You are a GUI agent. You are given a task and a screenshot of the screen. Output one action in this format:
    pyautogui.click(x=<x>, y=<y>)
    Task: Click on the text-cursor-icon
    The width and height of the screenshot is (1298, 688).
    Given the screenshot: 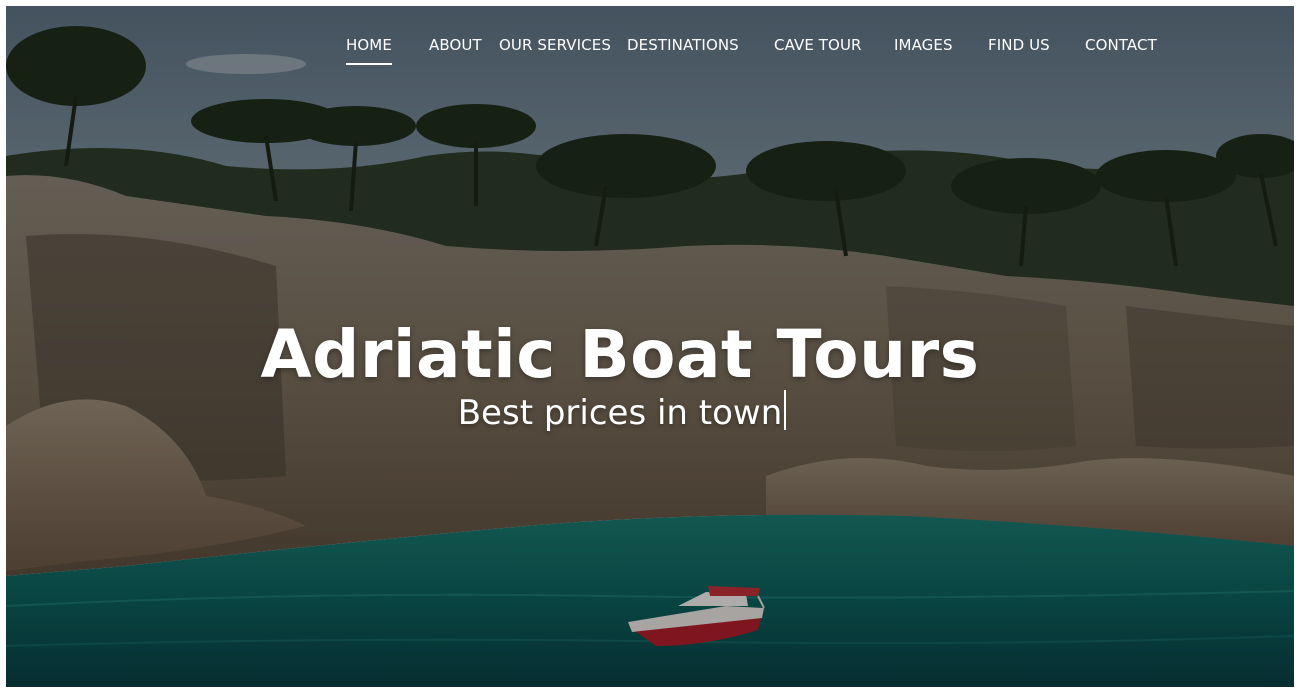 What is the action you would take?
    pyautogui.click(x=785, y=410)
    